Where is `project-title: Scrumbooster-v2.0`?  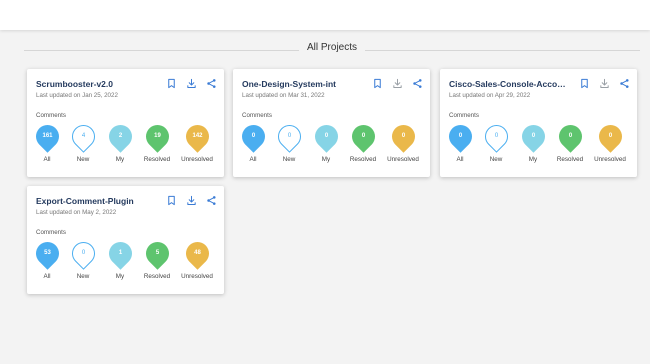 project-title: Scrumbooster-v2.0 is located at coordinates (96, 84).